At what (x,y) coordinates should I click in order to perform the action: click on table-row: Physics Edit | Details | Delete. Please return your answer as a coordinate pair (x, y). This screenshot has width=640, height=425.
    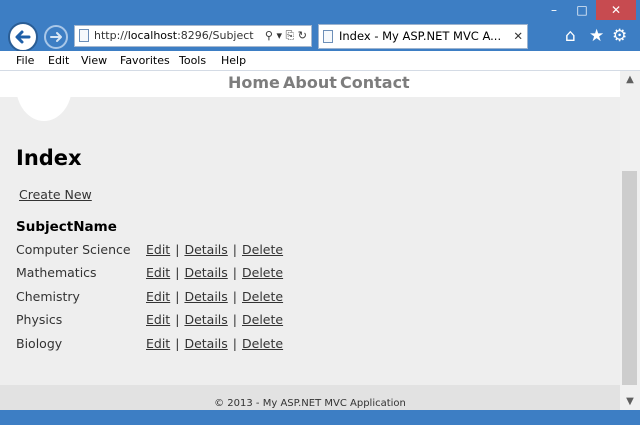
    Looking at the image, I should click on (176, 322).